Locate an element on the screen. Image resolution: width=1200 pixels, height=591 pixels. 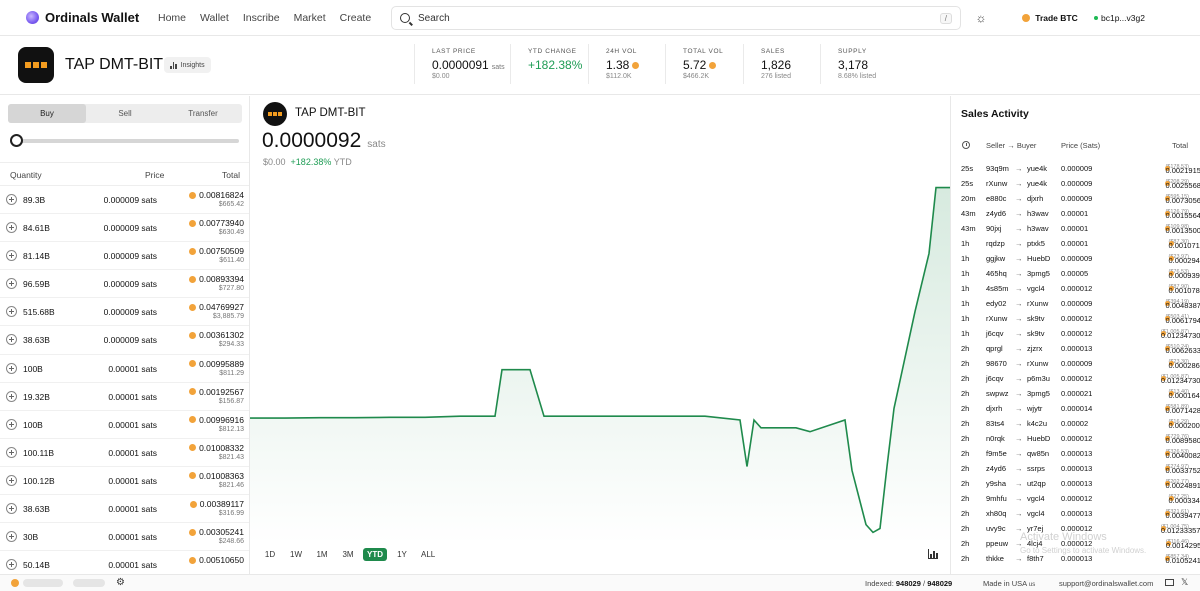
sale-row: 1h edy02 → rXunw 0.000009 0.00483877($394.19) is located at coordinates (1075, 304).